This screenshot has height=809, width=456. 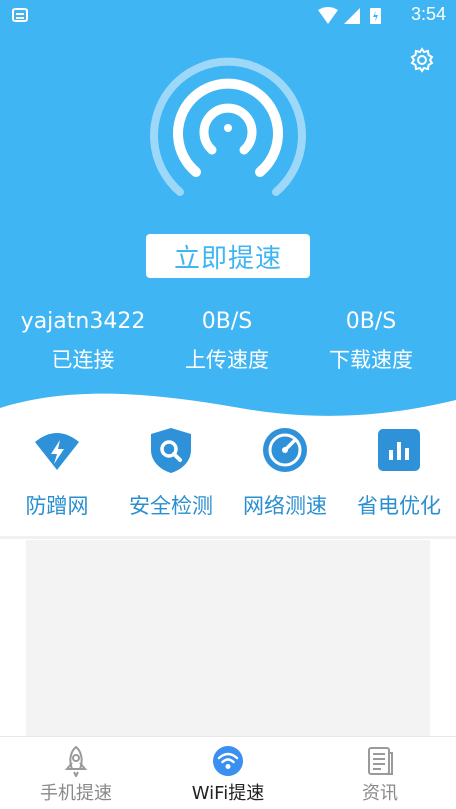 I want to click on stat-download: 0B/S 下载速度, so click(x=371, y=340).